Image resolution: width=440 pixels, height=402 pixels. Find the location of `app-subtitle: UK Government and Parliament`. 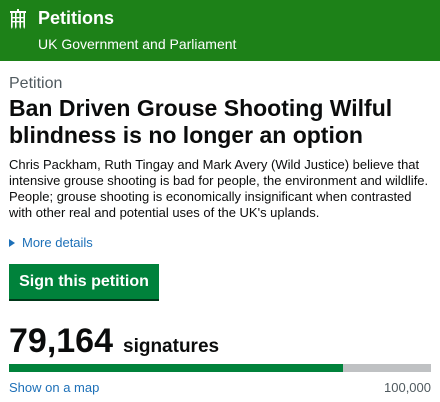

app-subtitle: UK Government and Parliament is located at coordinates (137, 44).